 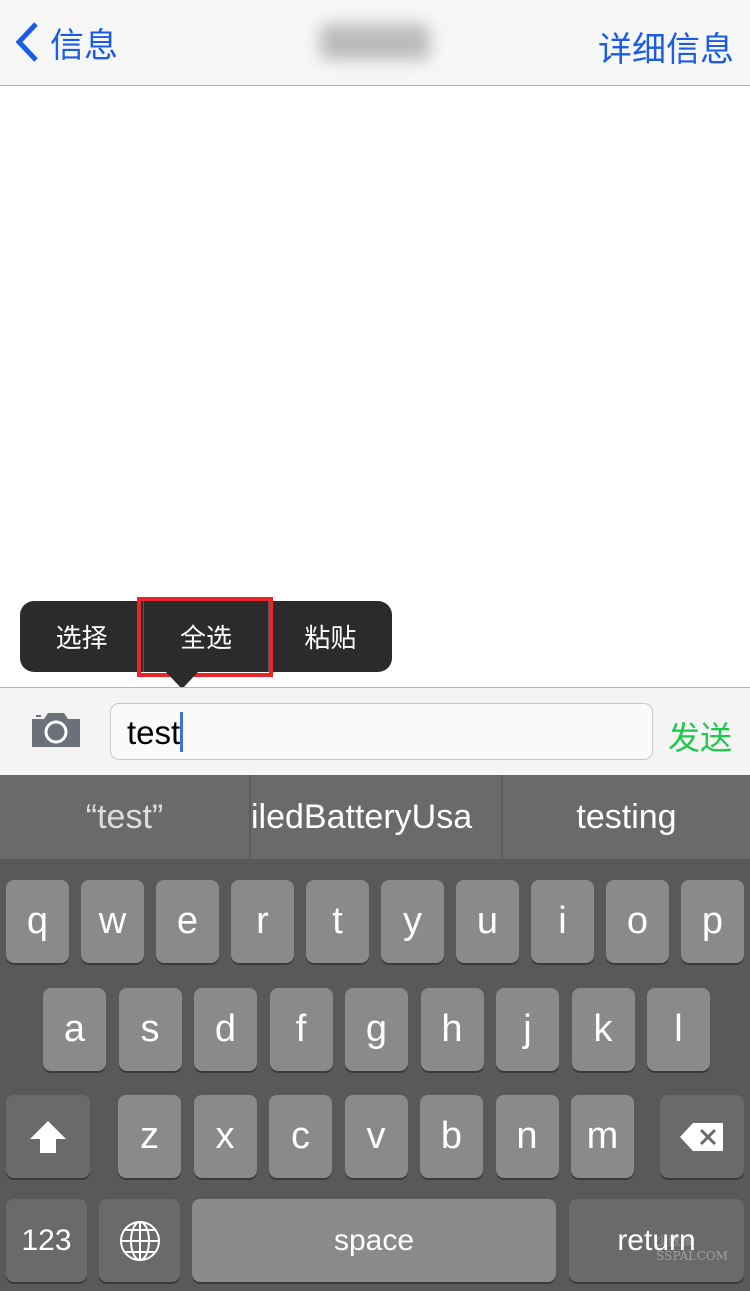 What do you see at coordinates (262, 921) in the screenshot?
I see `key-r: r` at bounding box center [262, 921].